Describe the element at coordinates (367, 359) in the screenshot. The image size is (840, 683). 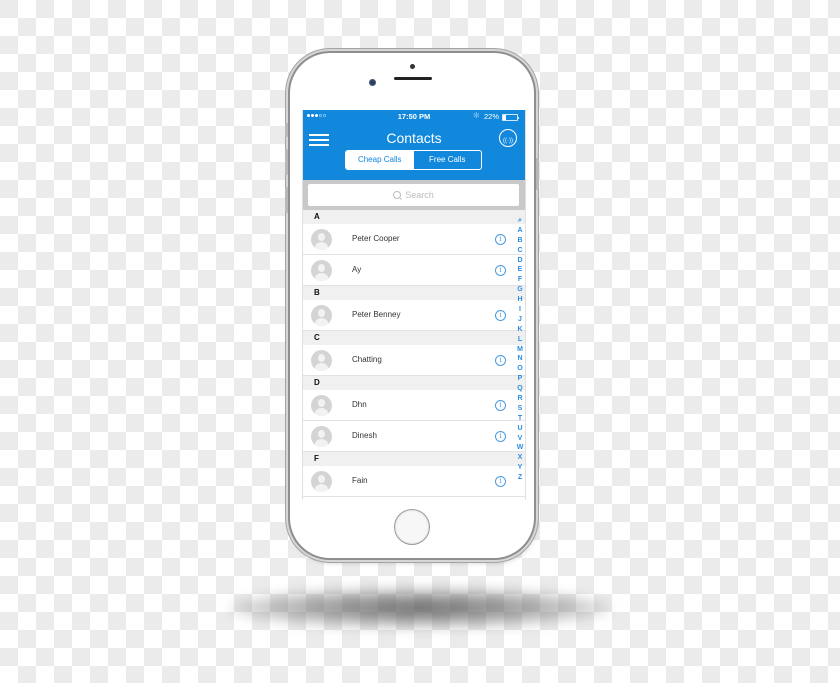
I see `contact-name: Chatting` at that location.